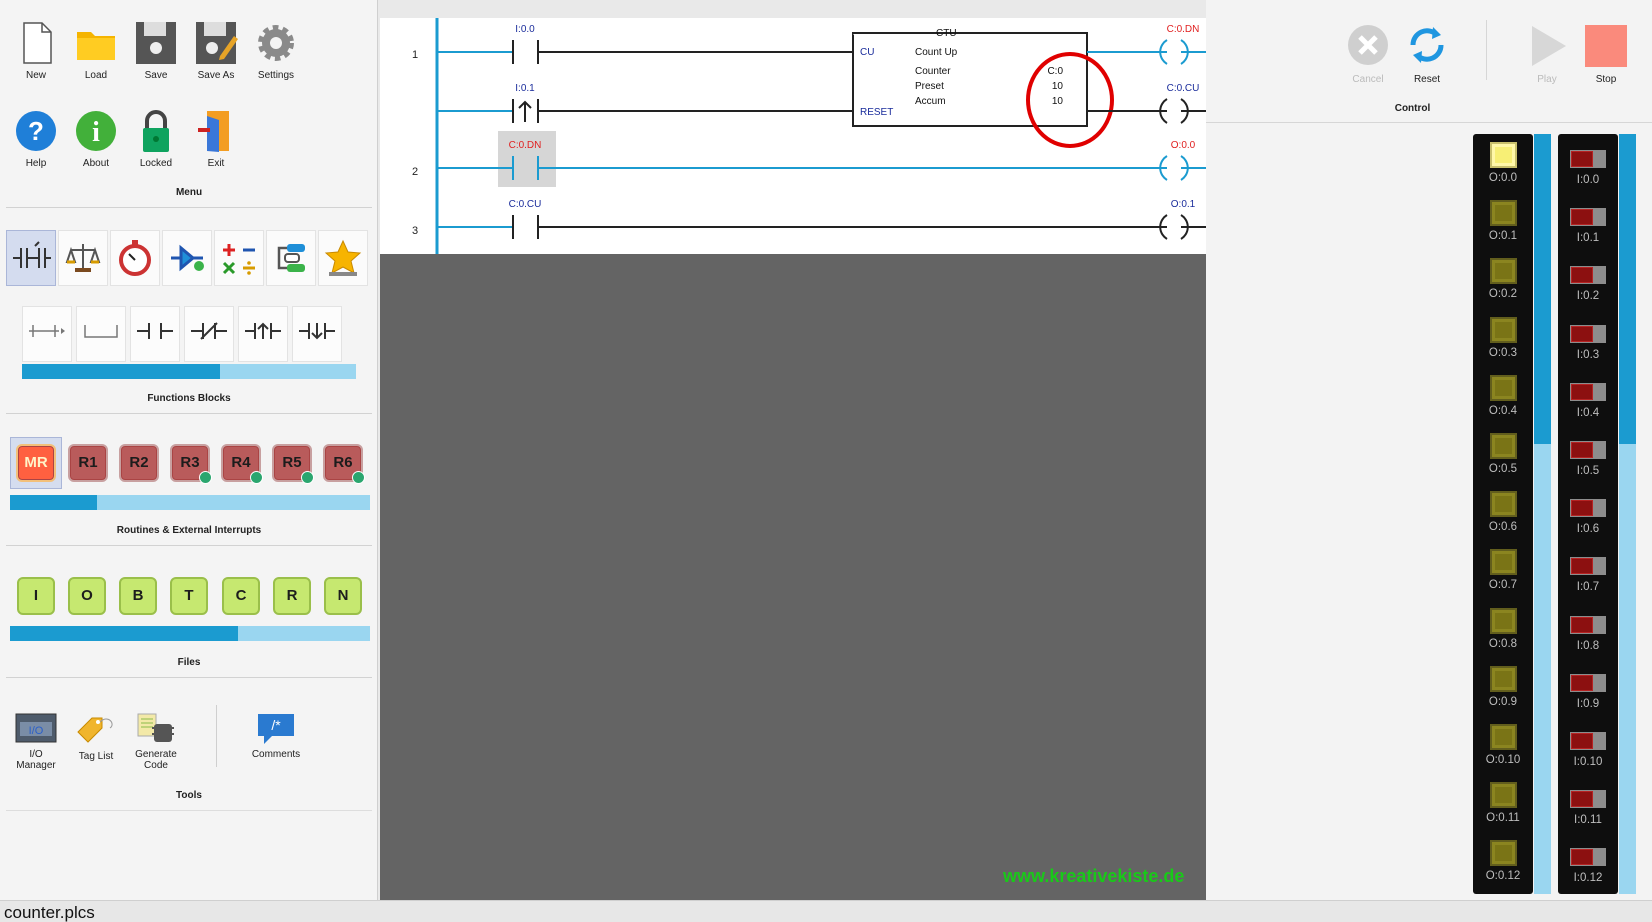 The width and height of the screenshot is (1652, 922). I want to click on input-switch: I:0.6, so click(1588, 513).